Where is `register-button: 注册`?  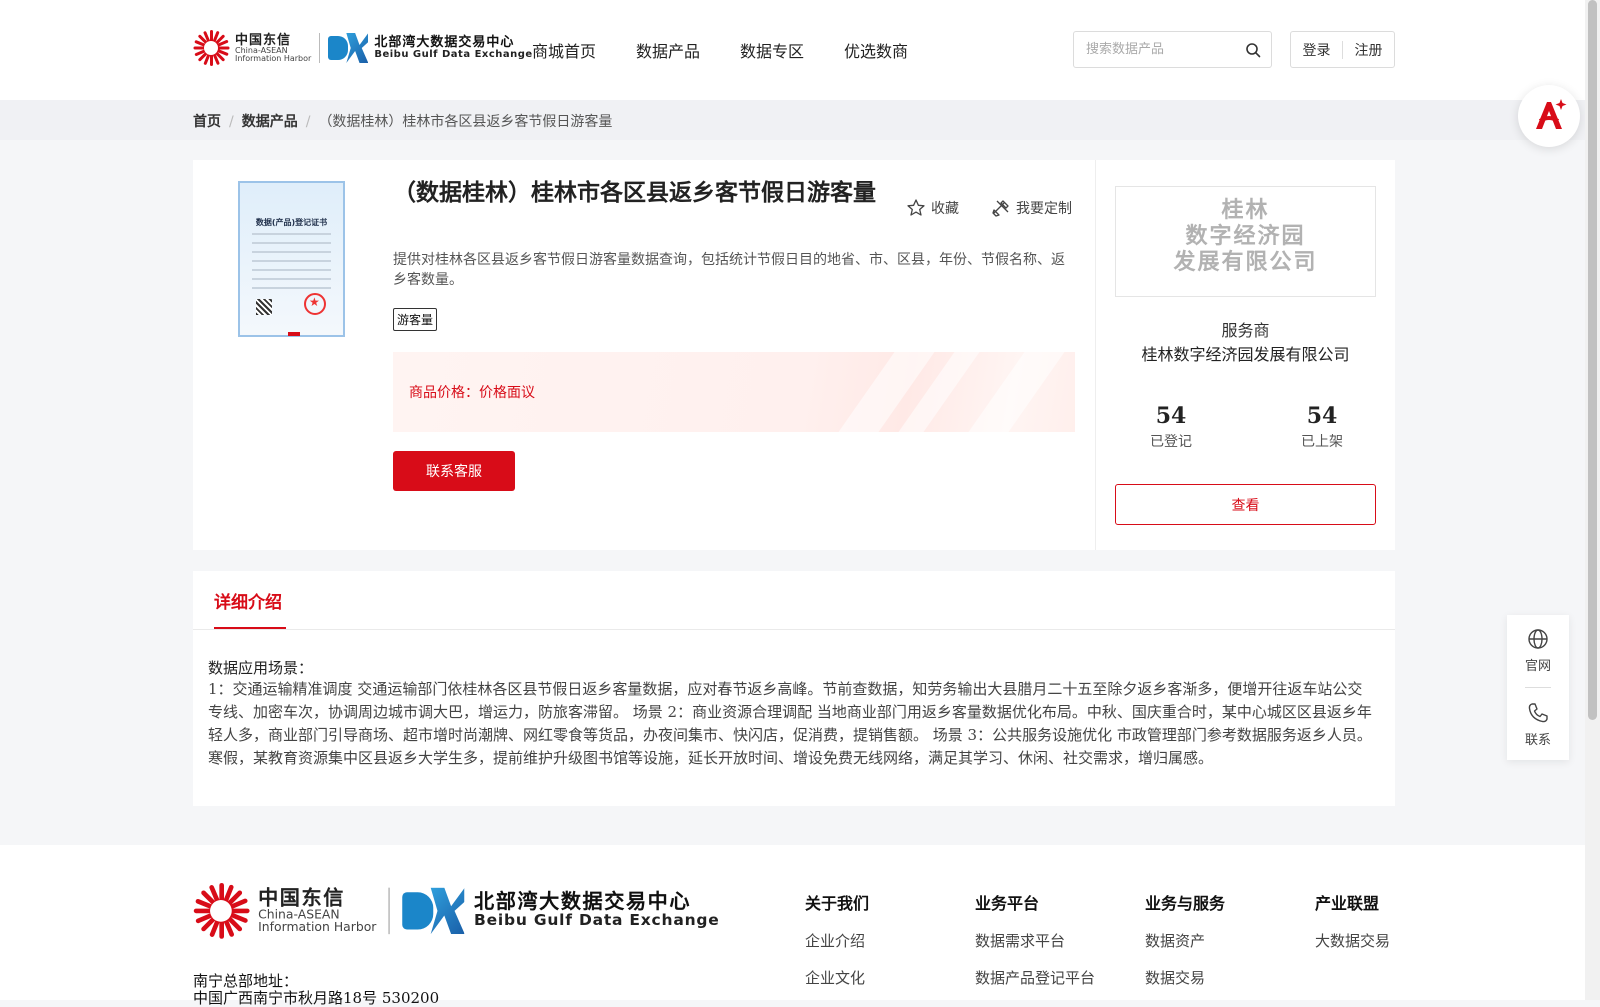 register-button: 注册 is located at coordinates (1368, 50).